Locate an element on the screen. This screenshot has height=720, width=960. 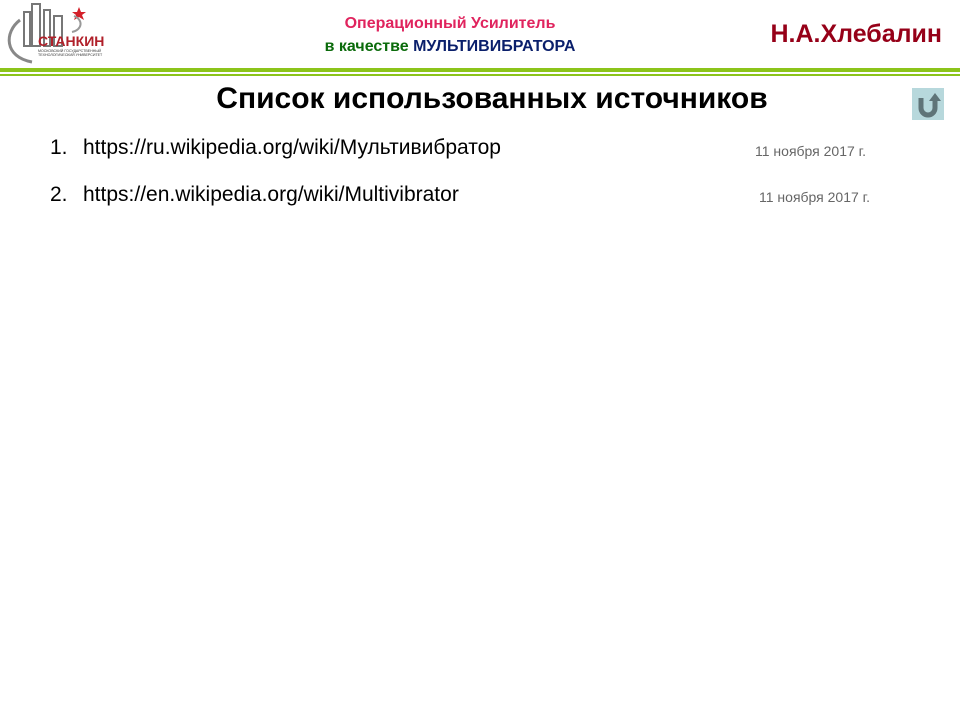
header-subtitle-main: МУЛЬТИВИБРАТОРА is located at coordinates (494, 46).